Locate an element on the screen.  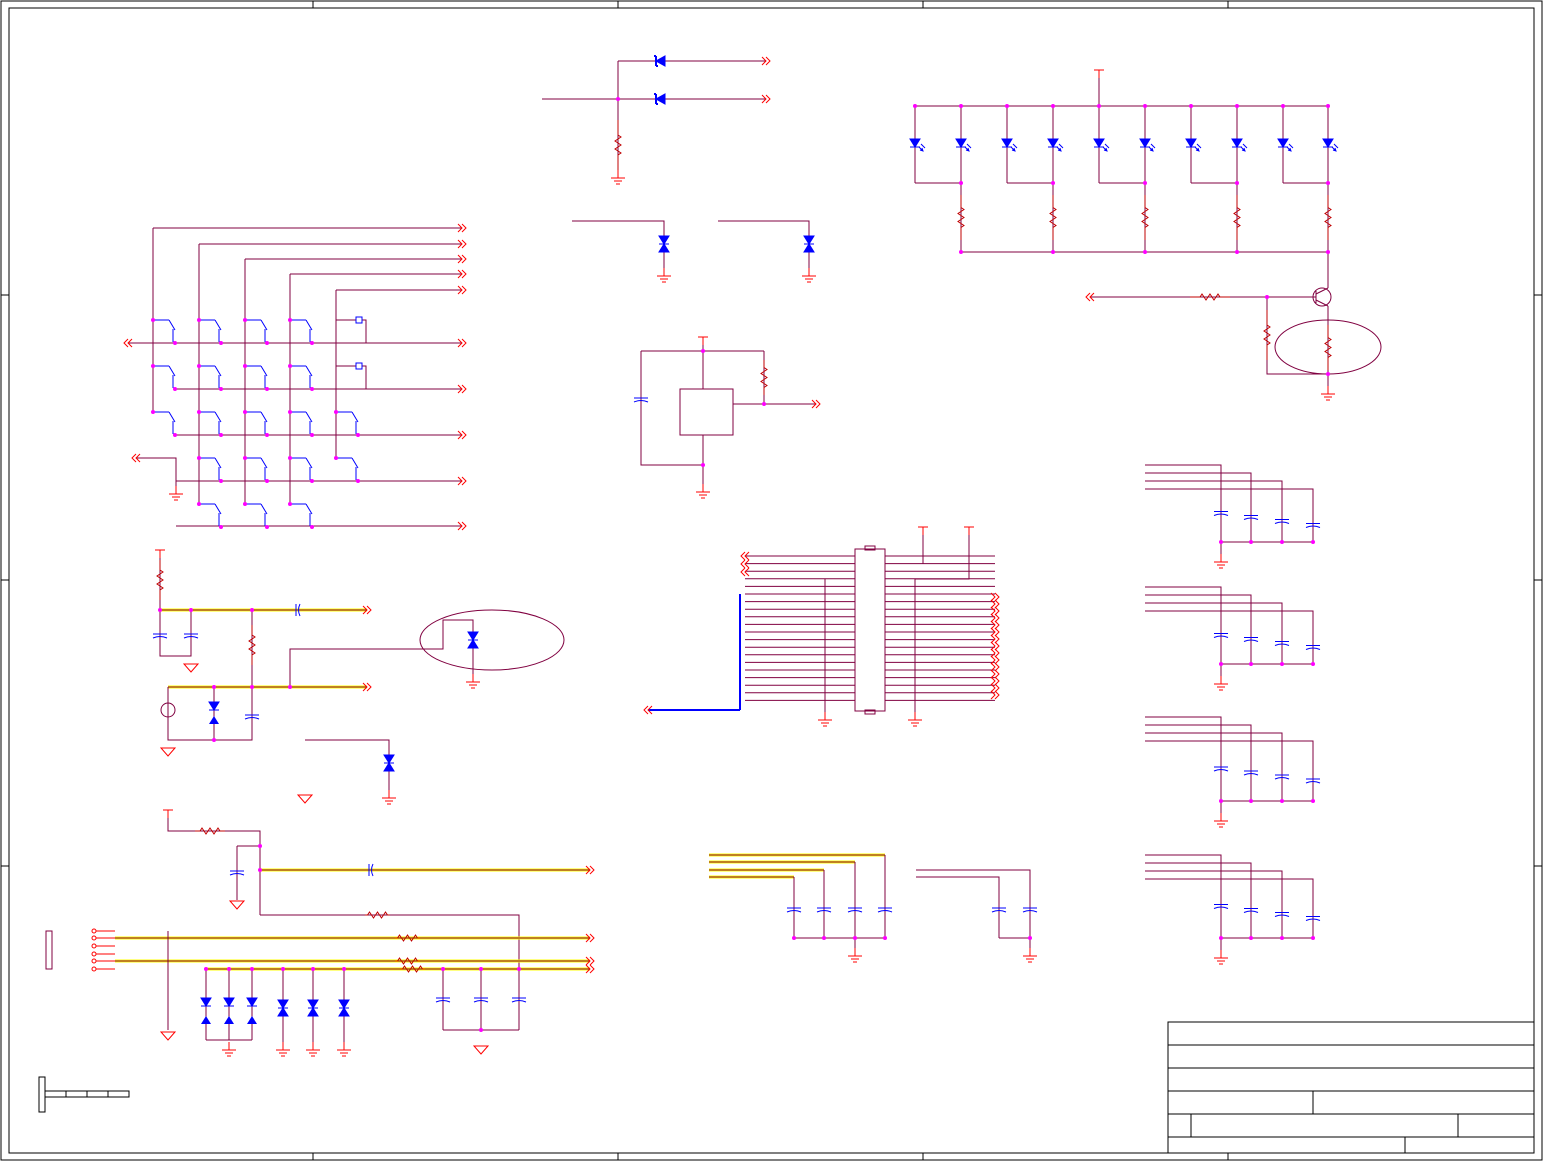
connector-body is located at coordinates (870, 630).